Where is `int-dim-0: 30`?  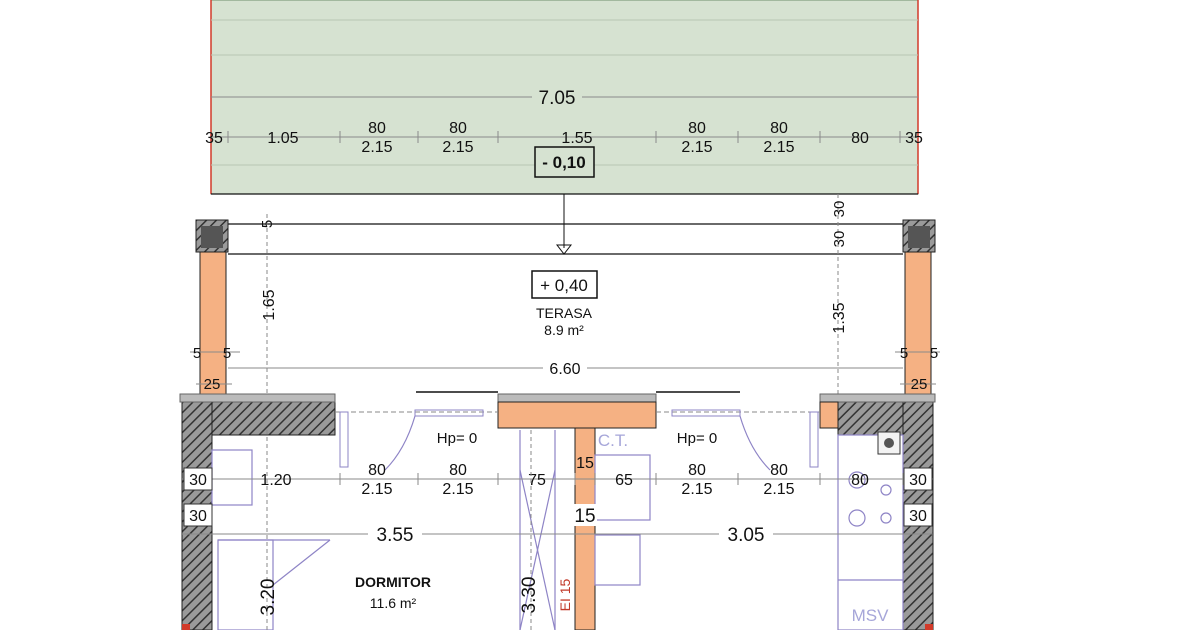
int-dim-0: 30 is located at coordinates (198, 480).